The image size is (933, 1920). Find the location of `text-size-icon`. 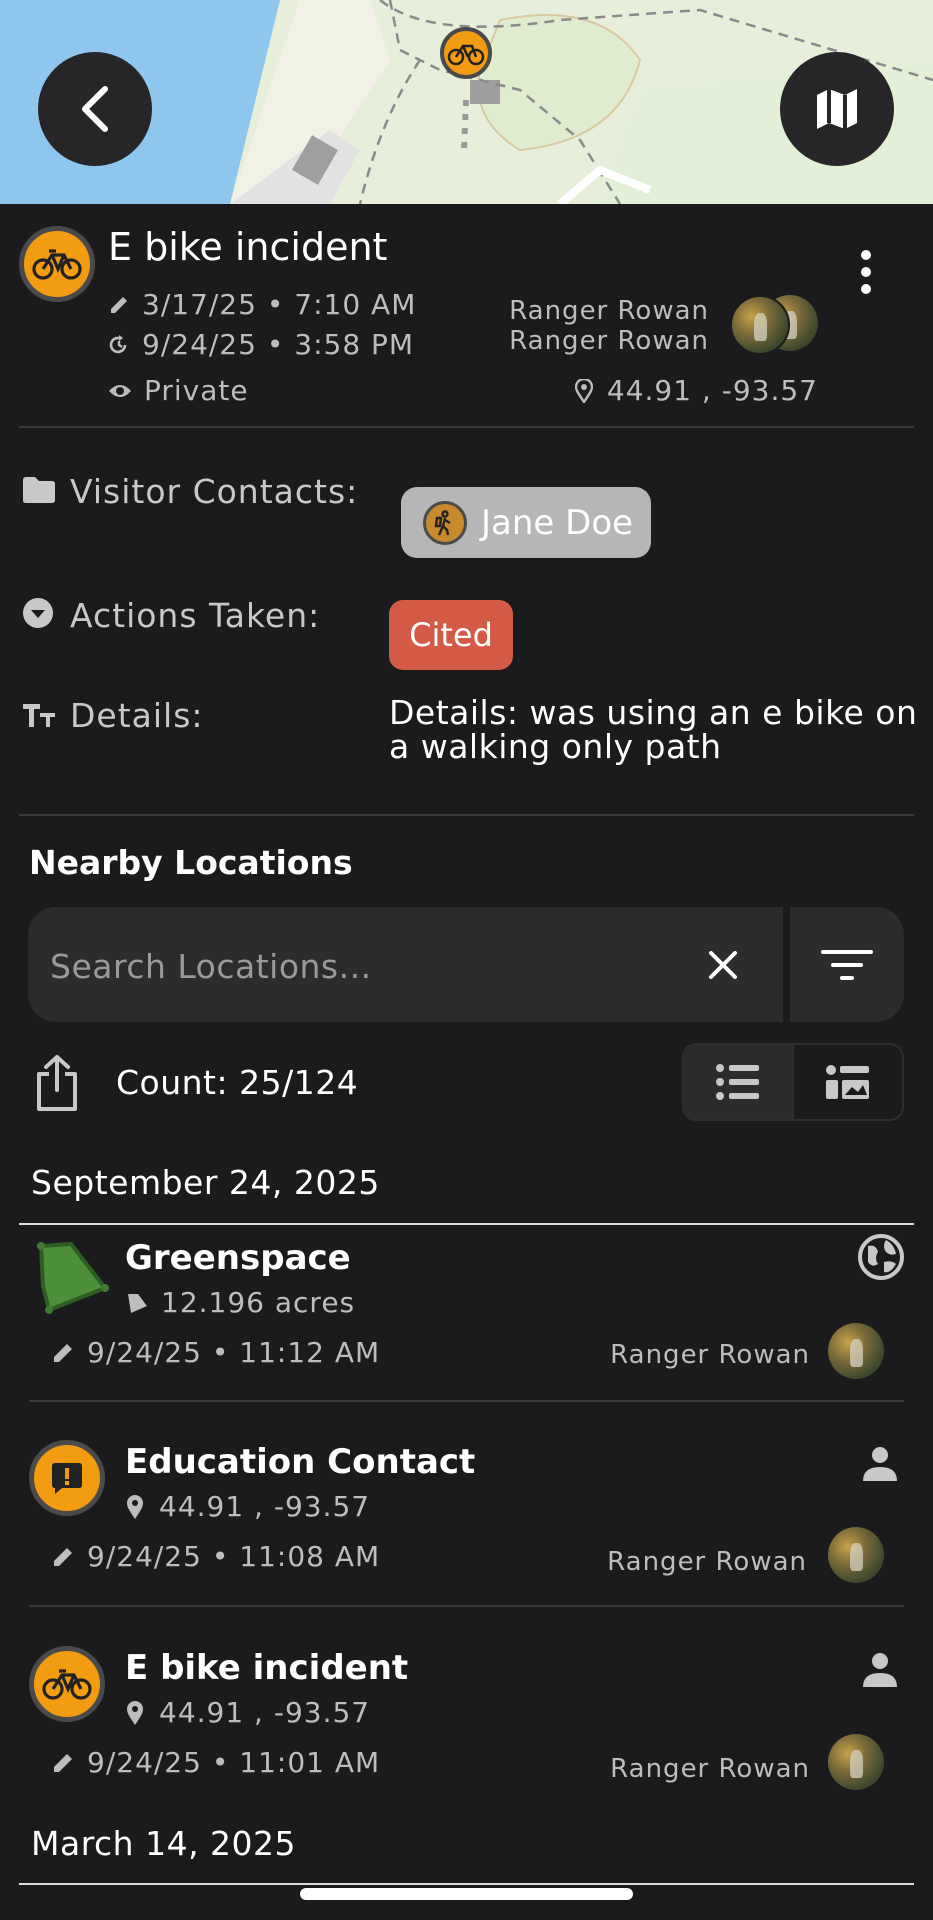

text-size-icon is located at coordinates (39, 715).